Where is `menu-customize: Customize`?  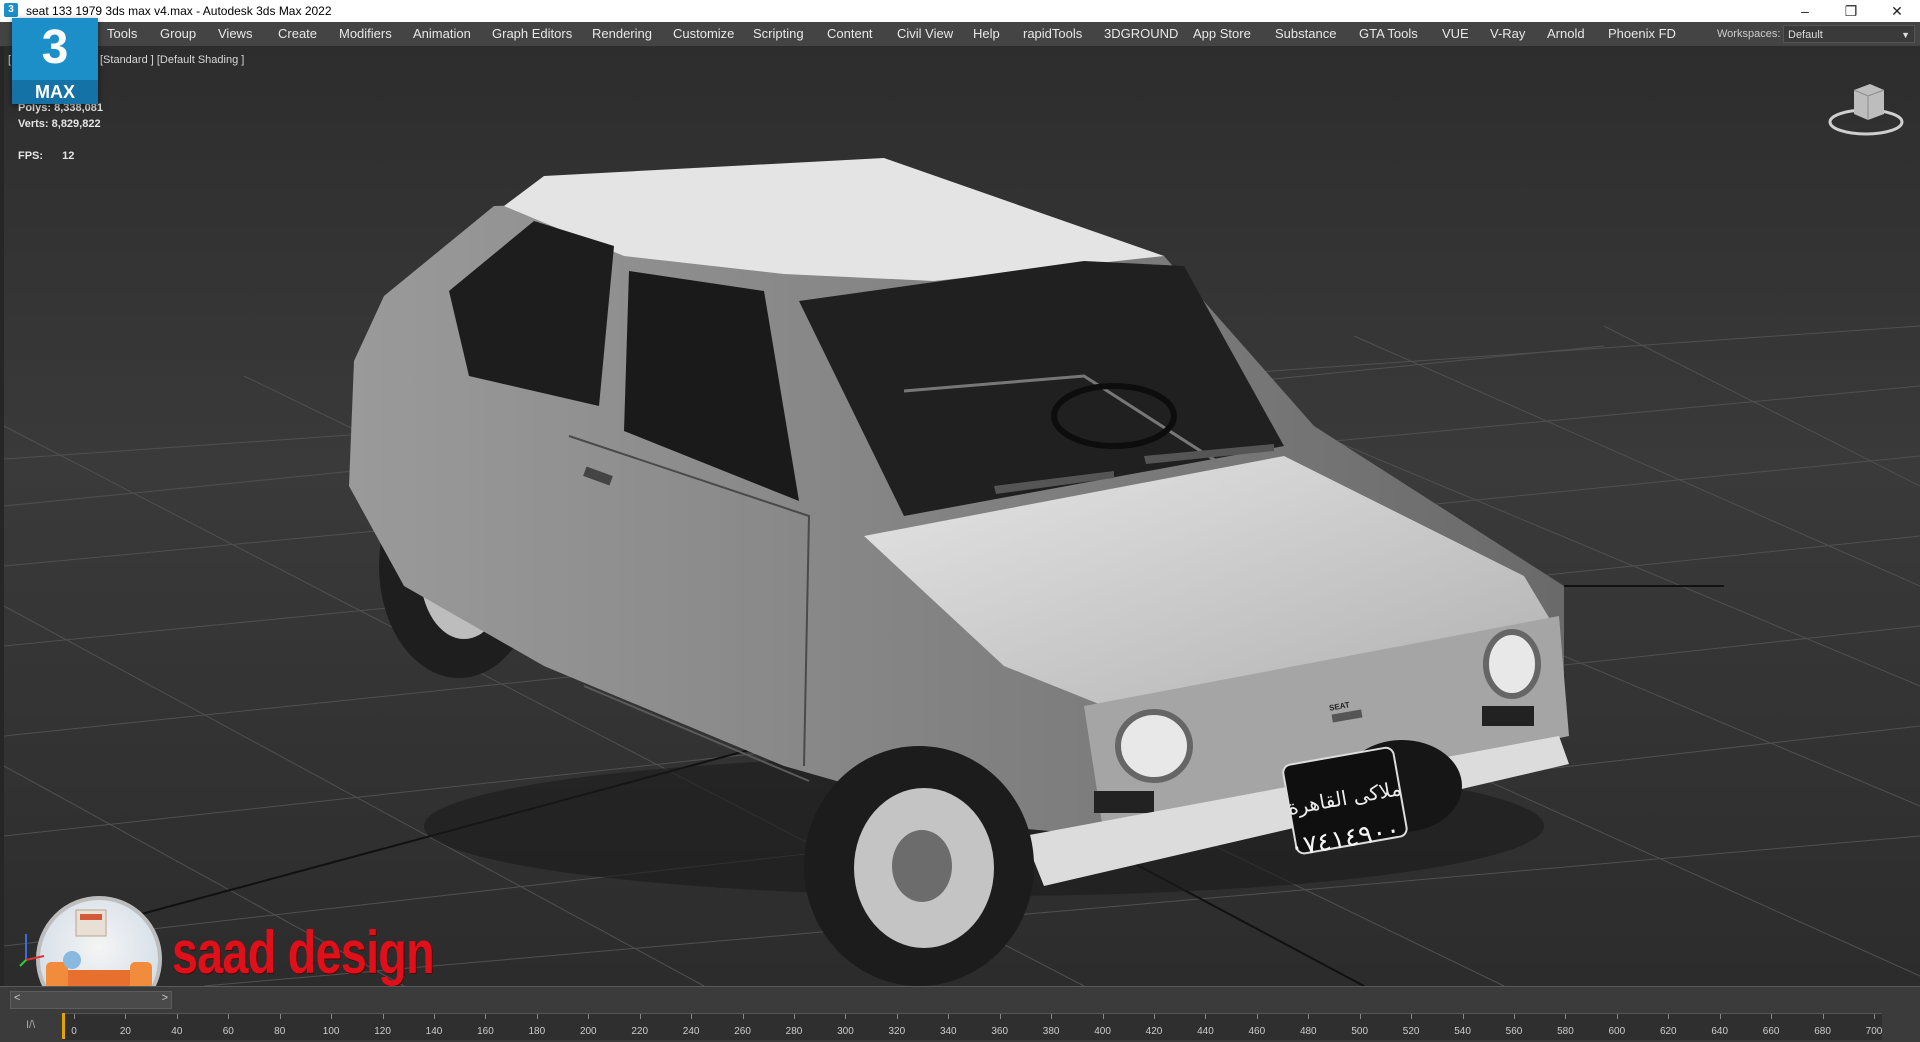 menu-customize: Customize is located at coordinates (703, 33).